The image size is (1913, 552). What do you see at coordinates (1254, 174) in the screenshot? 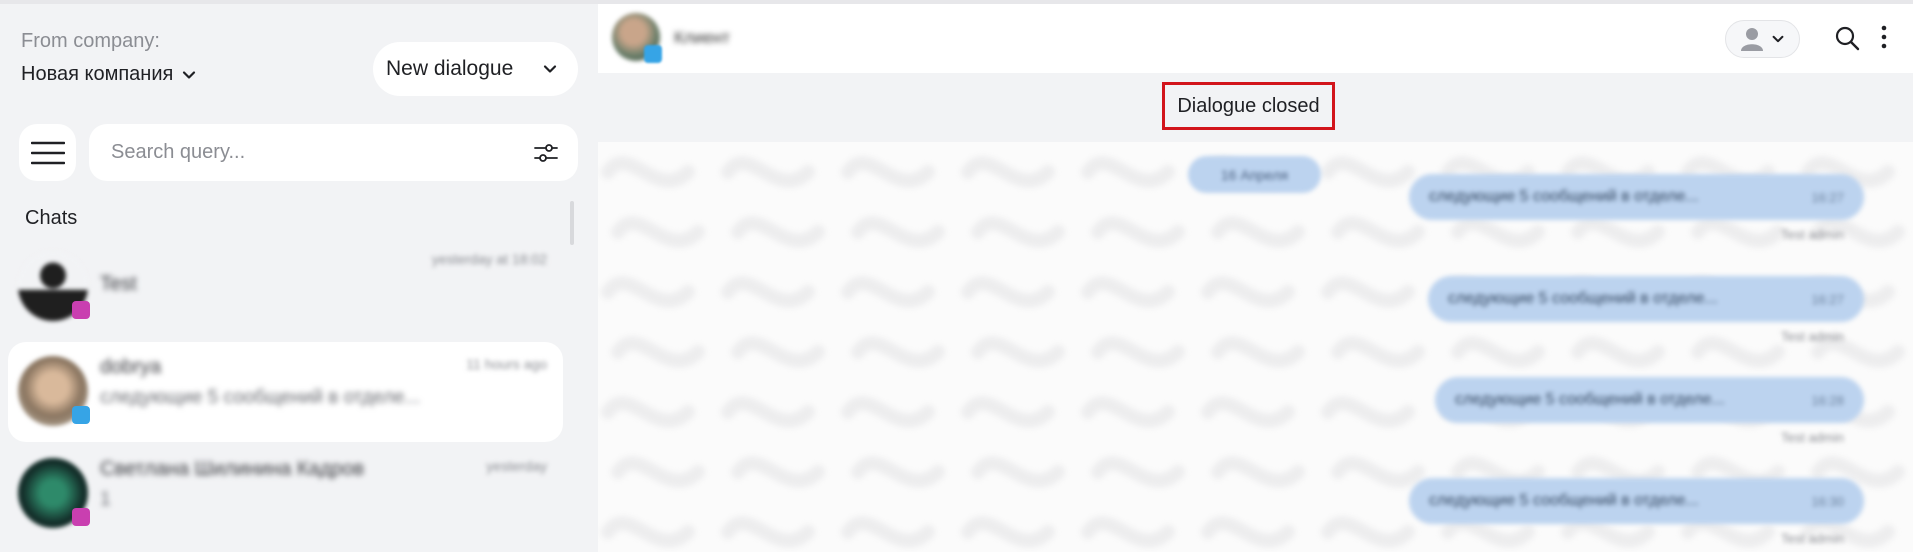
I see `date-separator: 16 Апреля` at bounding box center [1254, 174].